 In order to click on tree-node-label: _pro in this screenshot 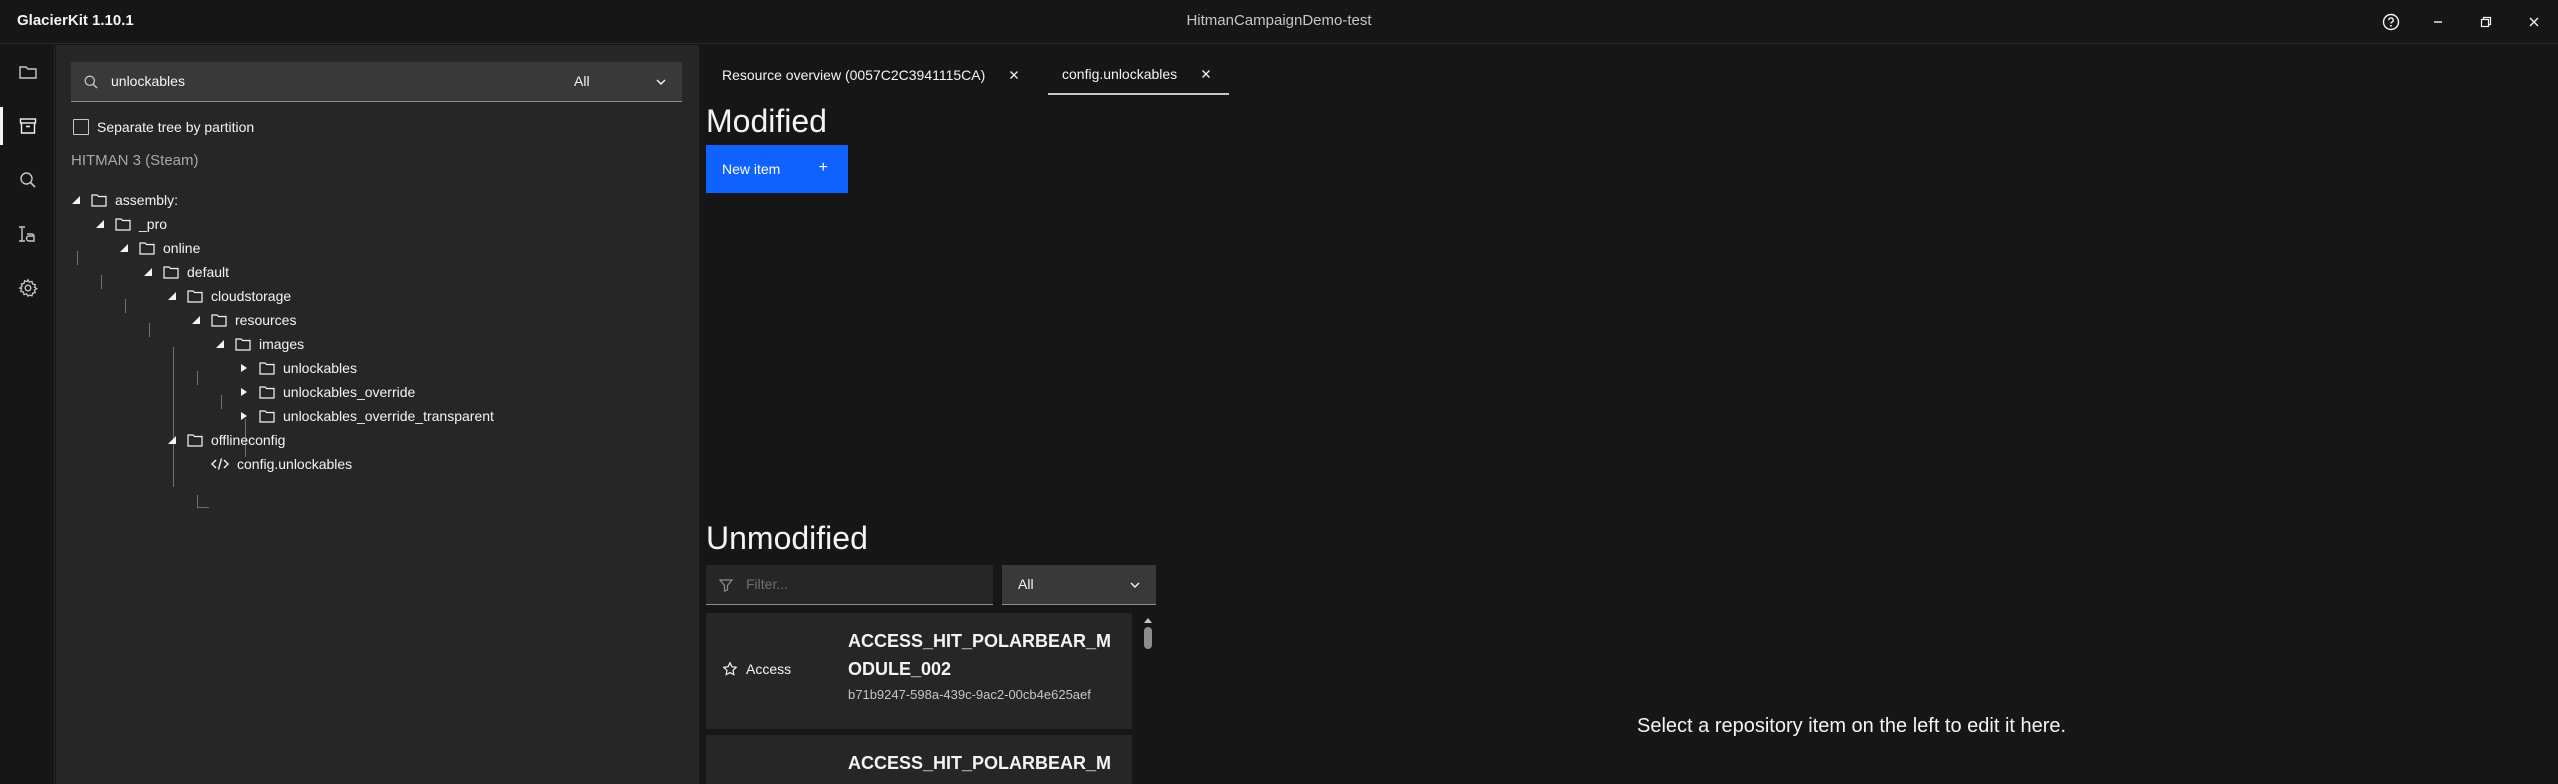, I will do `click(153, 224)`.